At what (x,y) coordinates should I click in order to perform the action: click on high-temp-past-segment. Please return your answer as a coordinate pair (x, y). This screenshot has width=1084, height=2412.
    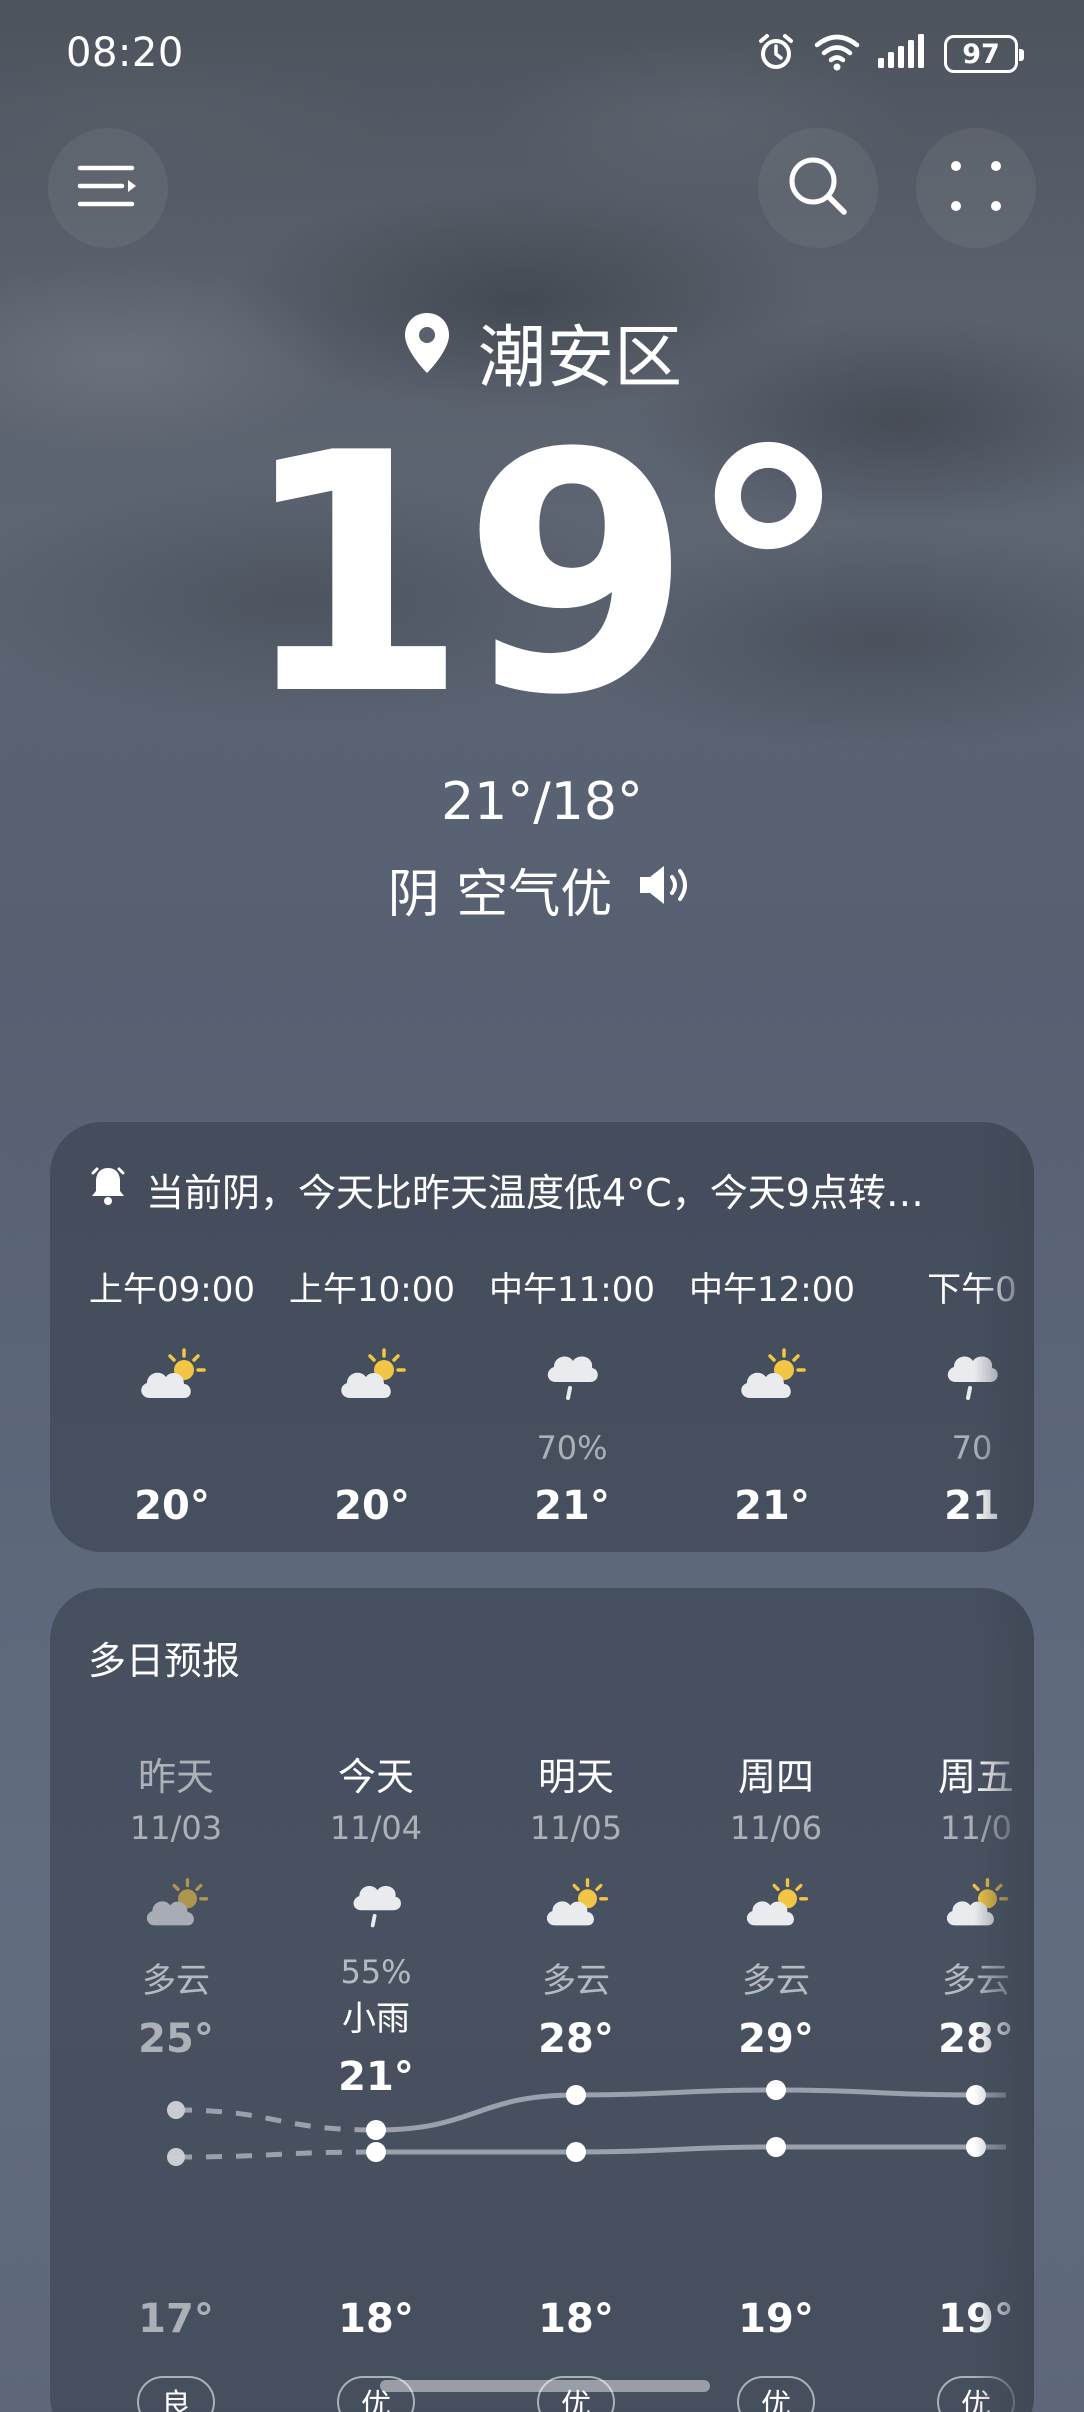
    Looking at the image, I should click on (276, 2120).